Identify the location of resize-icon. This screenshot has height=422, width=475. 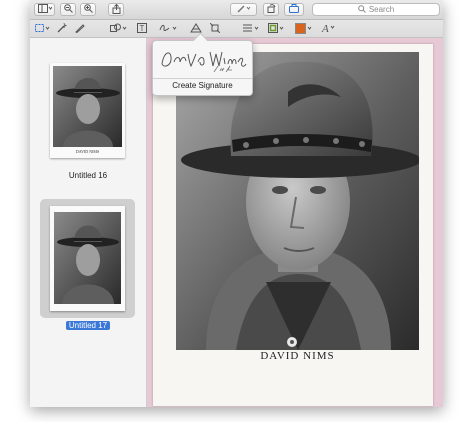
(215, 28).